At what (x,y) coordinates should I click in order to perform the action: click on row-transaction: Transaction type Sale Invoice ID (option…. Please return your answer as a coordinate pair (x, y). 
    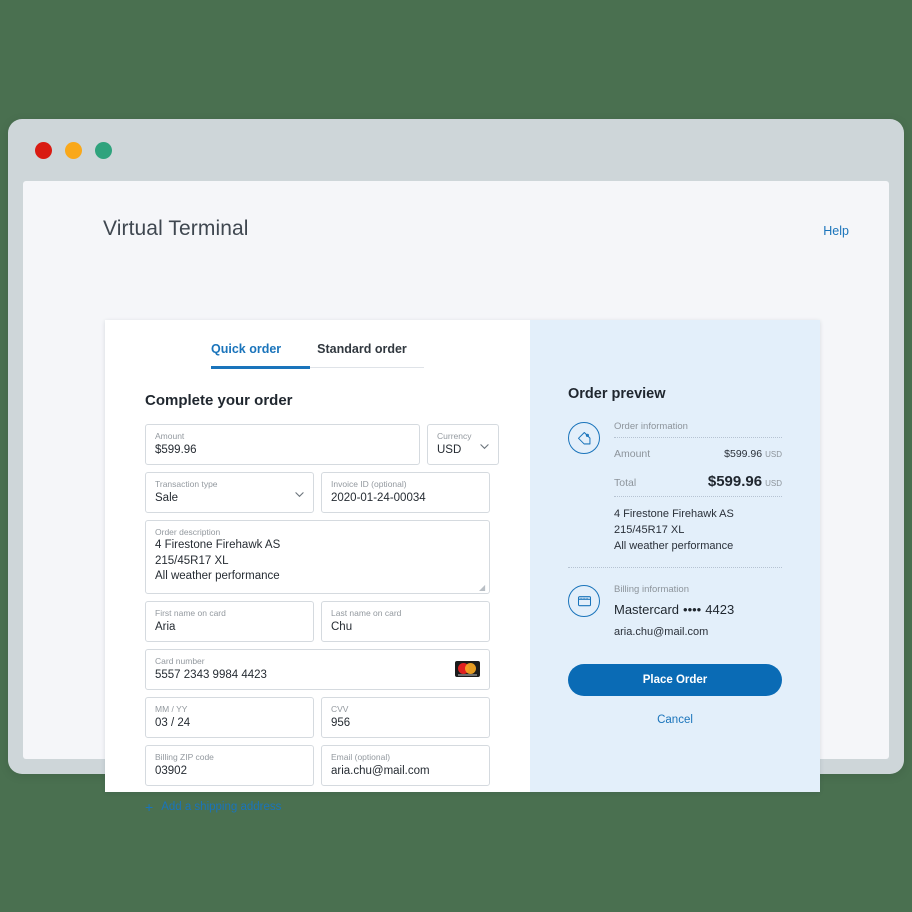
    Looking at the image, I should click on (317, 492).